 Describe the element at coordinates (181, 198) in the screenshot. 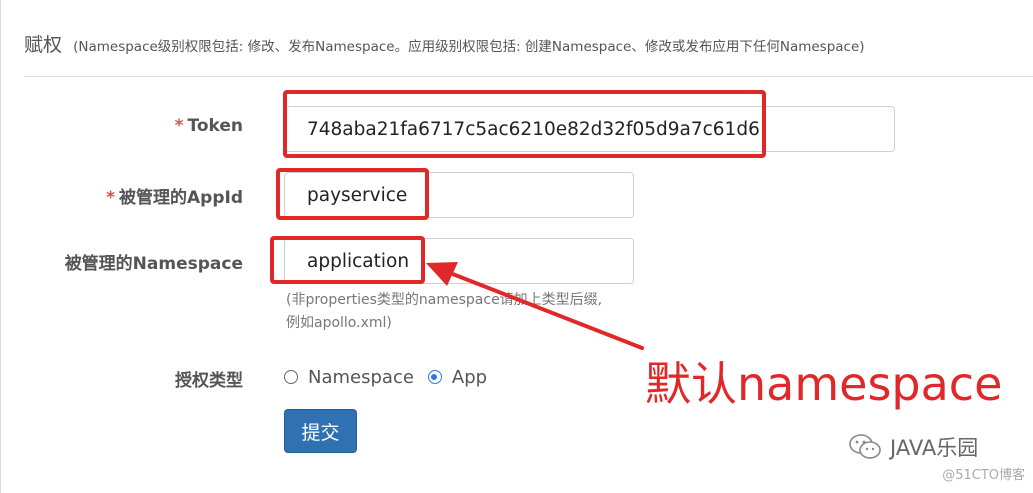

I see `appid-label-text: 被管理的AppId` at that location.